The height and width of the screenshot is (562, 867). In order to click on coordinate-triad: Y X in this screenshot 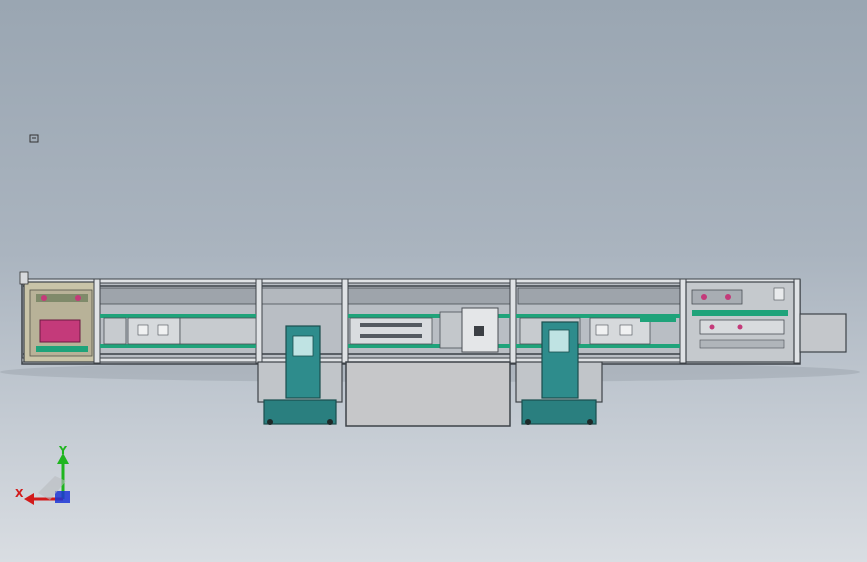, I will do `click(42, 474)`.